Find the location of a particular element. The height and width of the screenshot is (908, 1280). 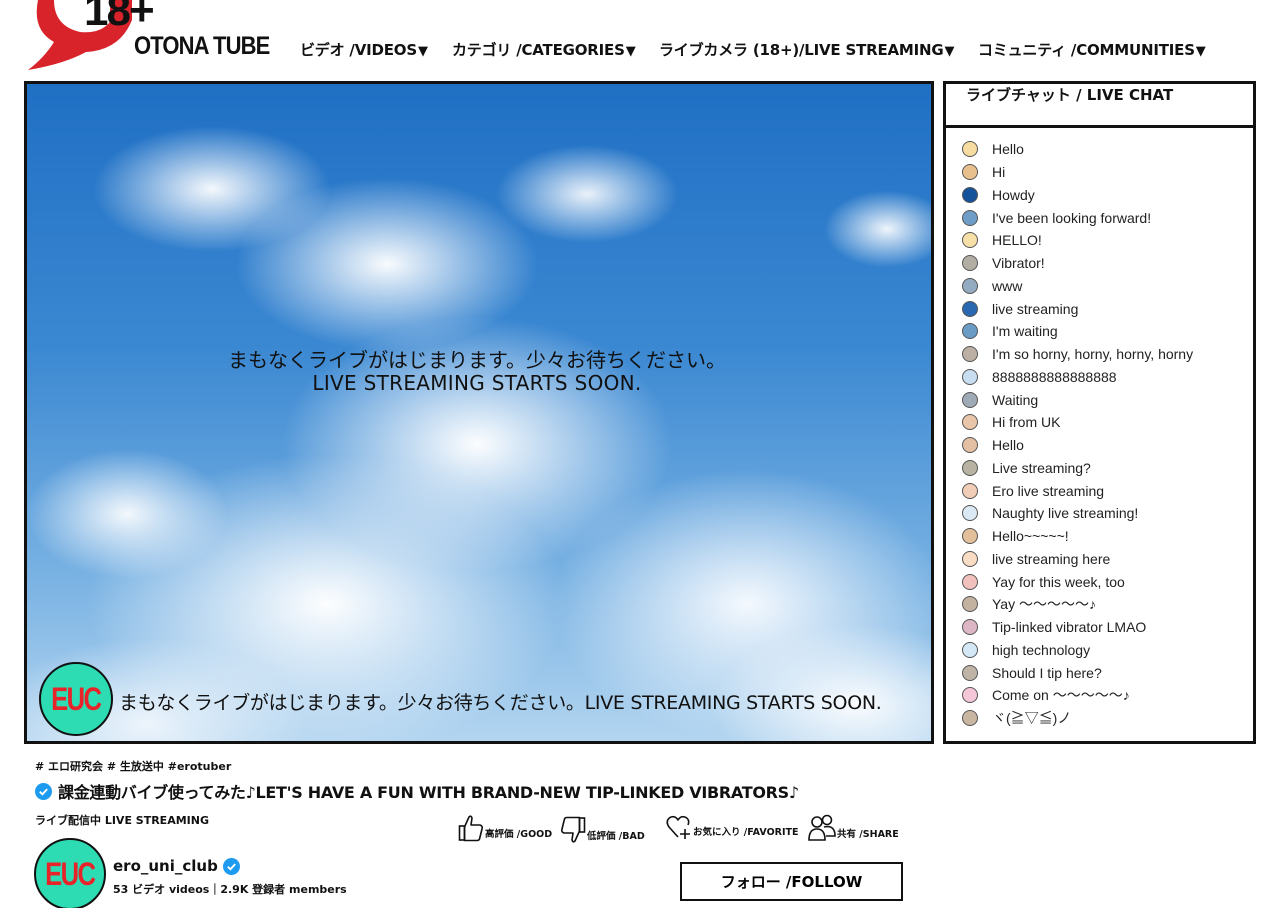

nav-live-label: ライブカメラ (18+)/LIVE STREAMING is located at coordinates (801, 50).